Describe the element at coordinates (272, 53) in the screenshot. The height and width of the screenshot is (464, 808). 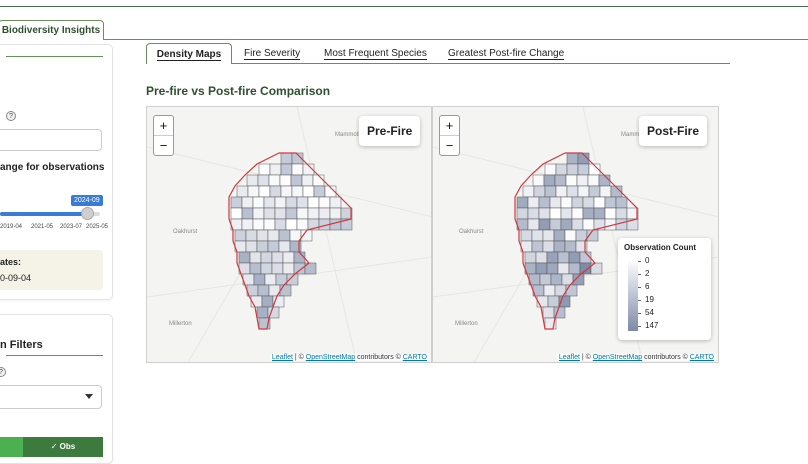
I see `tab-fire-severity: Fire Severity` at that location.